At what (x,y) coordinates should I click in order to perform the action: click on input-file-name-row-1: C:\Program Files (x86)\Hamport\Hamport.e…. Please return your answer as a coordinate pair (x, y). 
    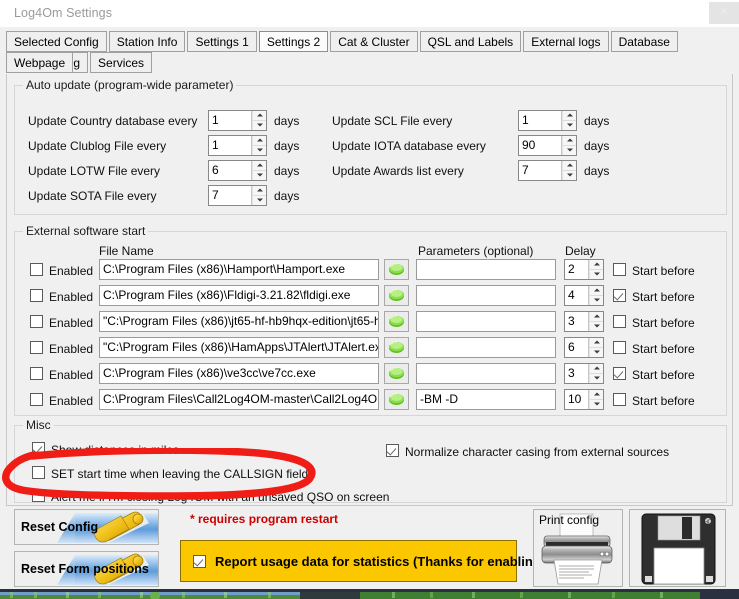
    Looking at the image, I should click on (239, 269).